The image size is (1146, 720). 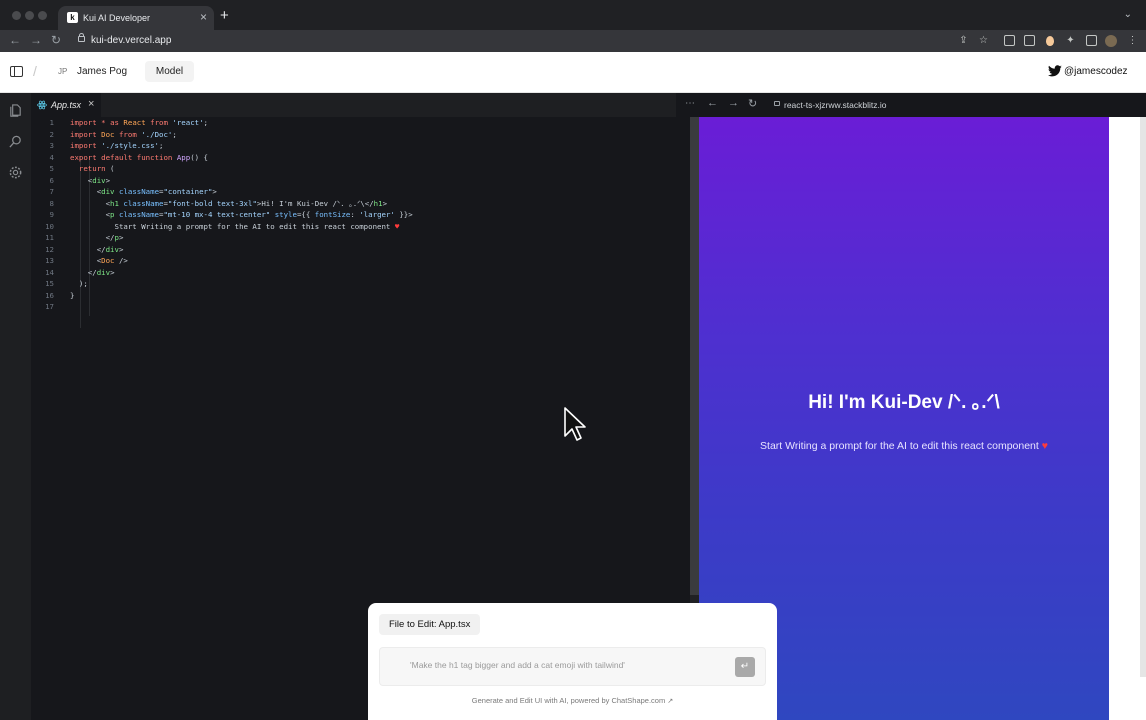 I want to click on line-number: 2, so click(x=51, y=134).